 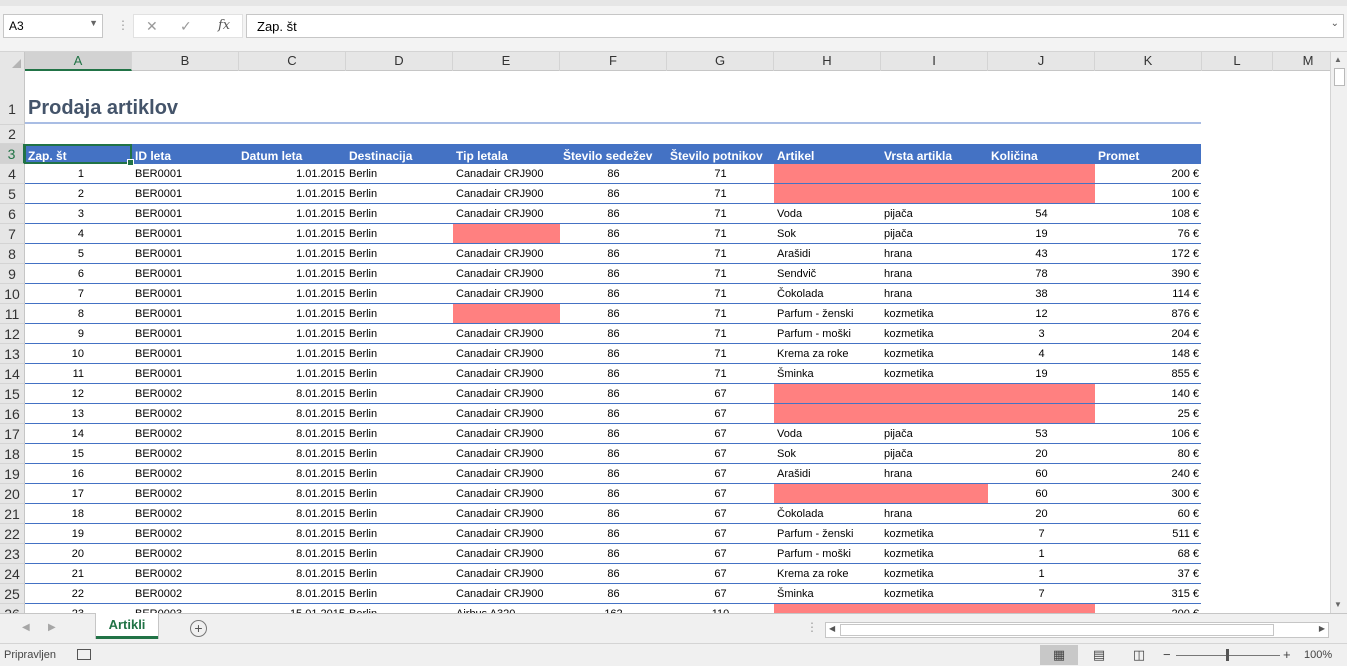 What do you see at coordinates (1148, 313) in the screenshot?
I see `cell-rev: 876 €` at bounding box center [1148, 313].